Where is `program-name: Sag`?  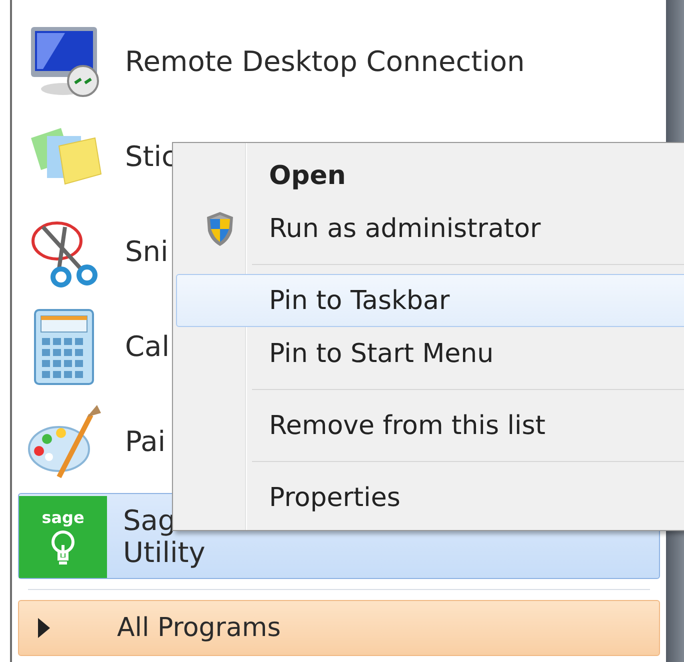 program-name: Sag is located at coordinates (150, 520).